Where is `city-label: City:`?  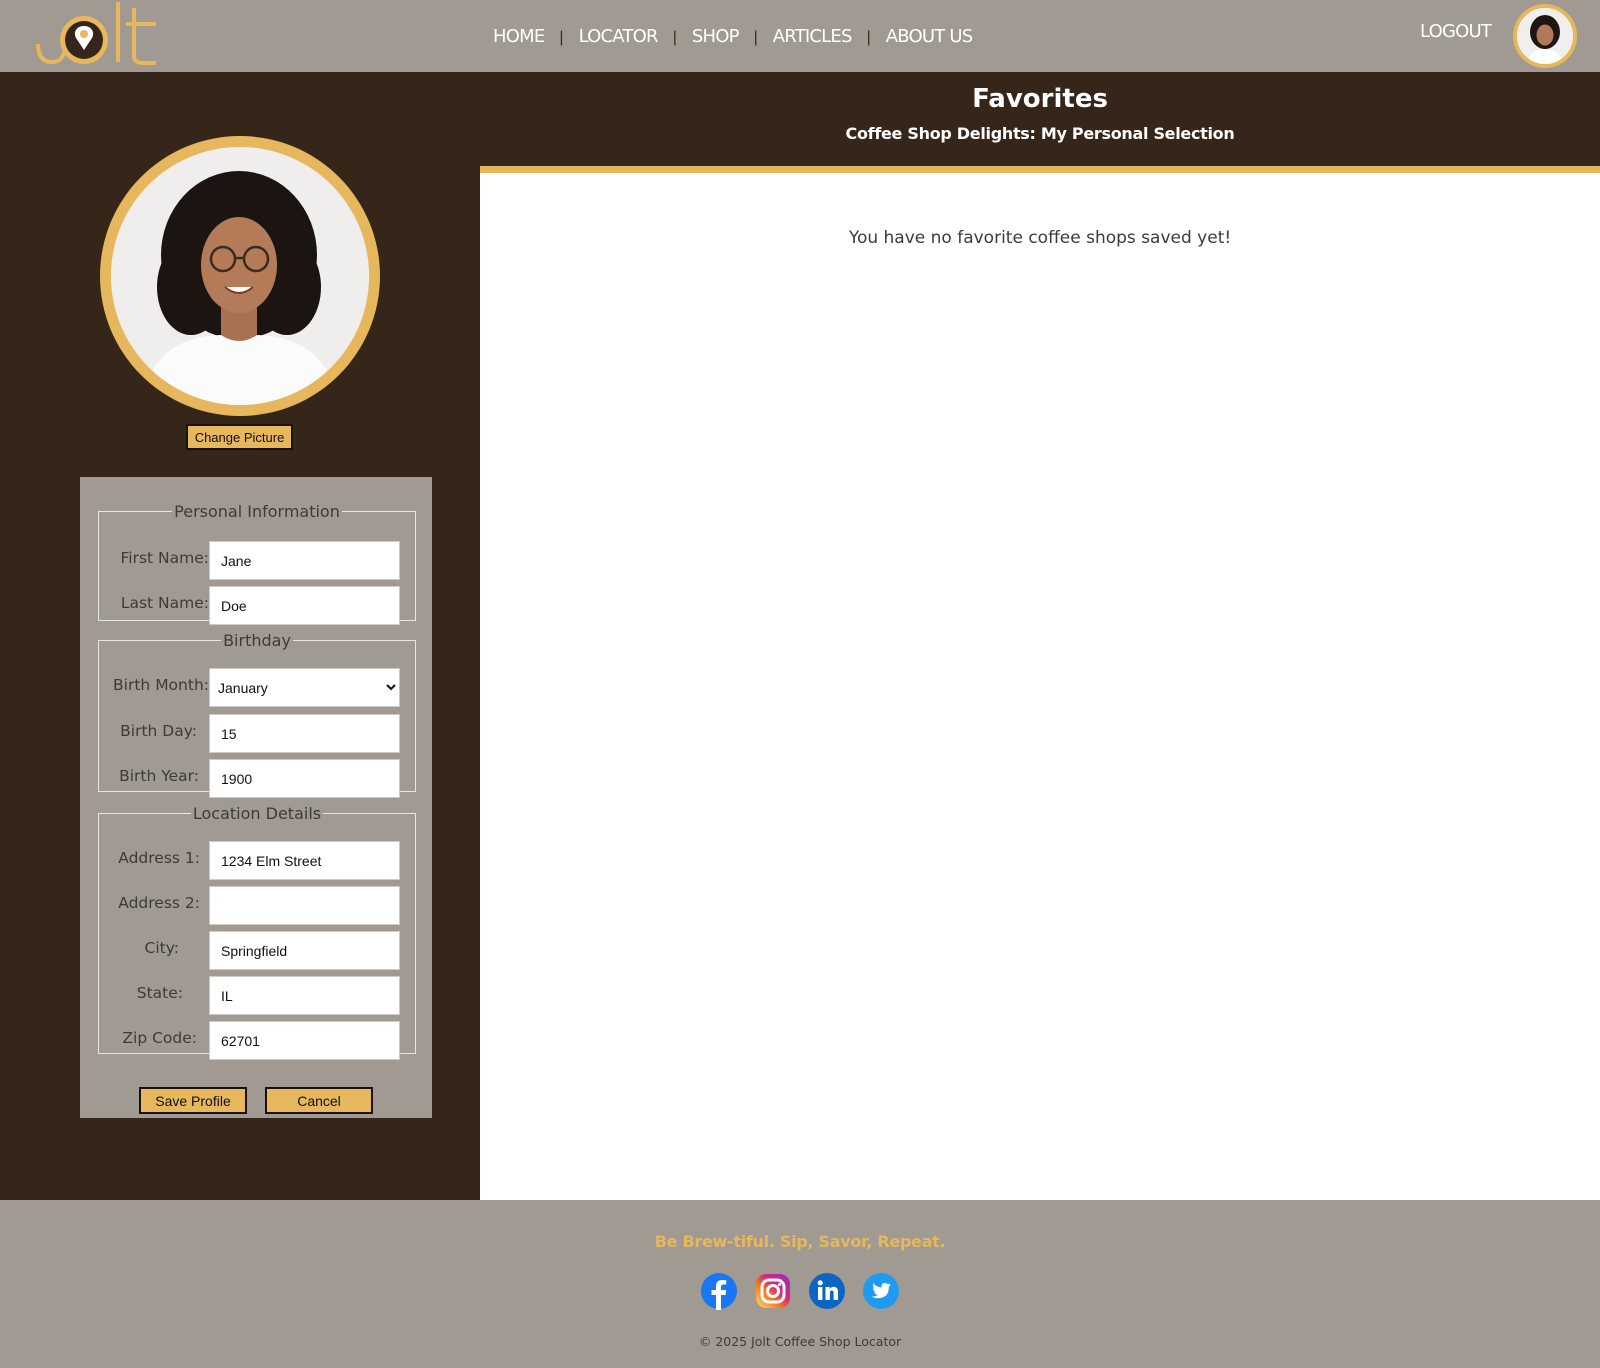 city-label: City: is located at coordinates (161, 948).